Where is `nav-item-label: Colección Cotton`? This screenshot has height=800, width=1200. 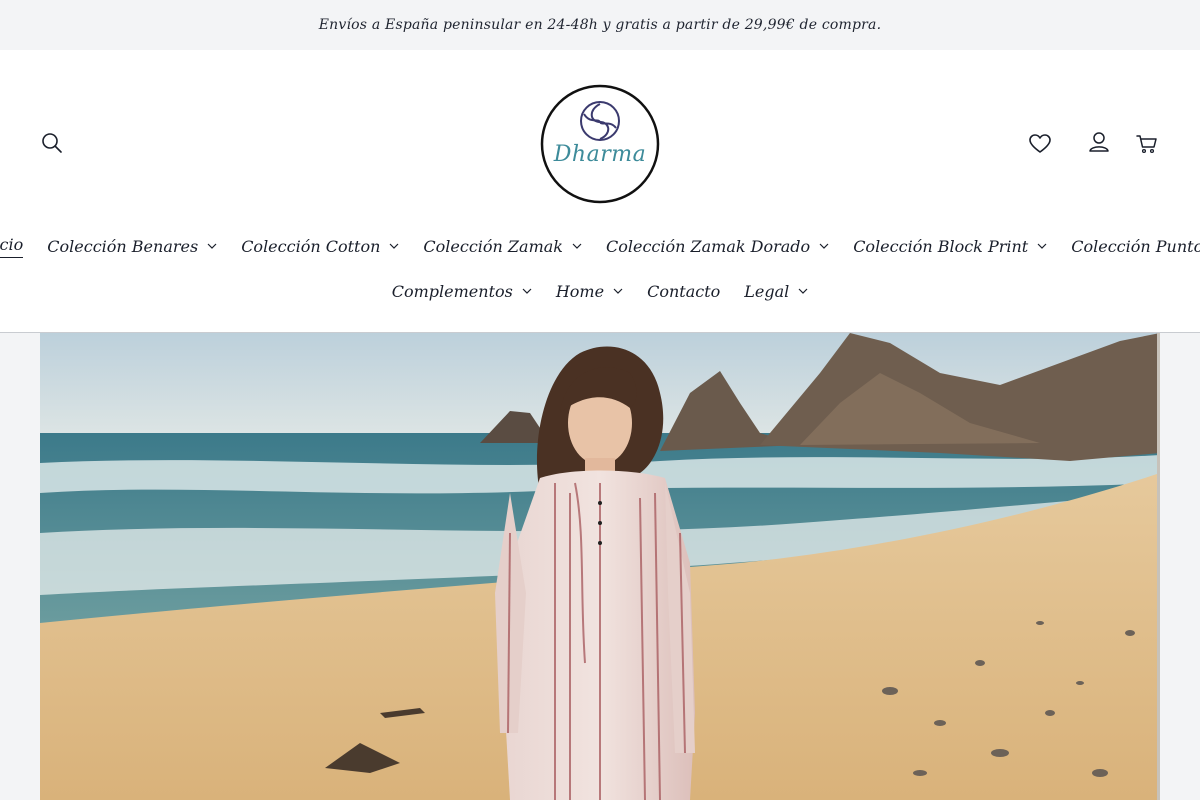
nav-item-label: Colección Cotton is located at coordinates (311, 246).